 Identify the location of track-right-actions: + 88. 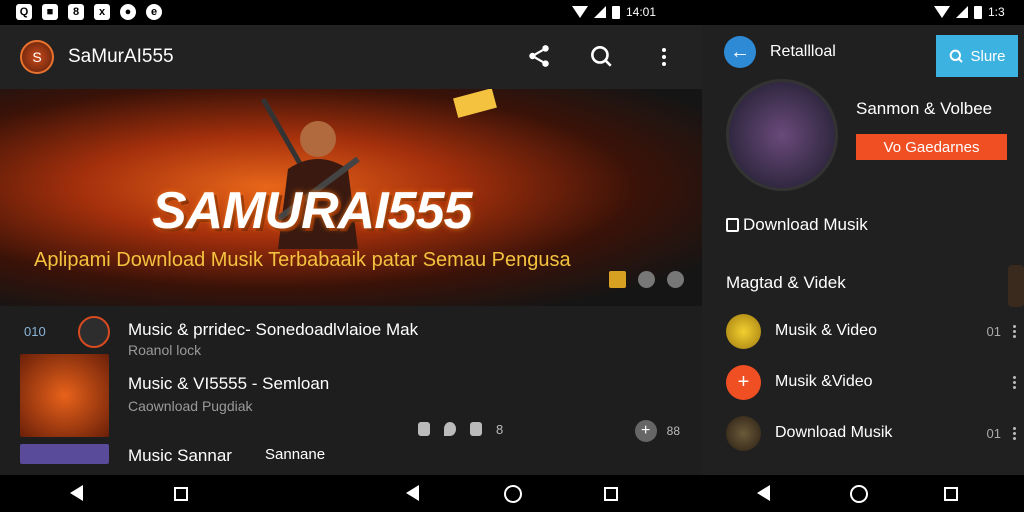
(657, 431).